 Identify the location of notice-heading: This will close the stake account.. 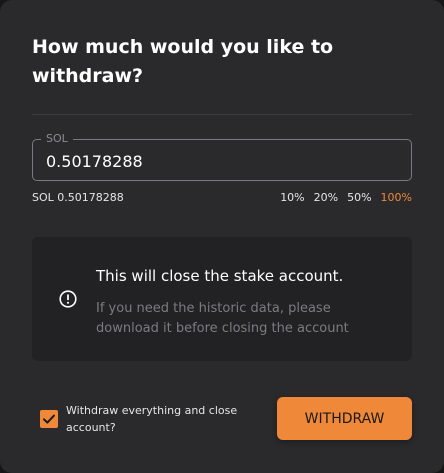
(220, 276).